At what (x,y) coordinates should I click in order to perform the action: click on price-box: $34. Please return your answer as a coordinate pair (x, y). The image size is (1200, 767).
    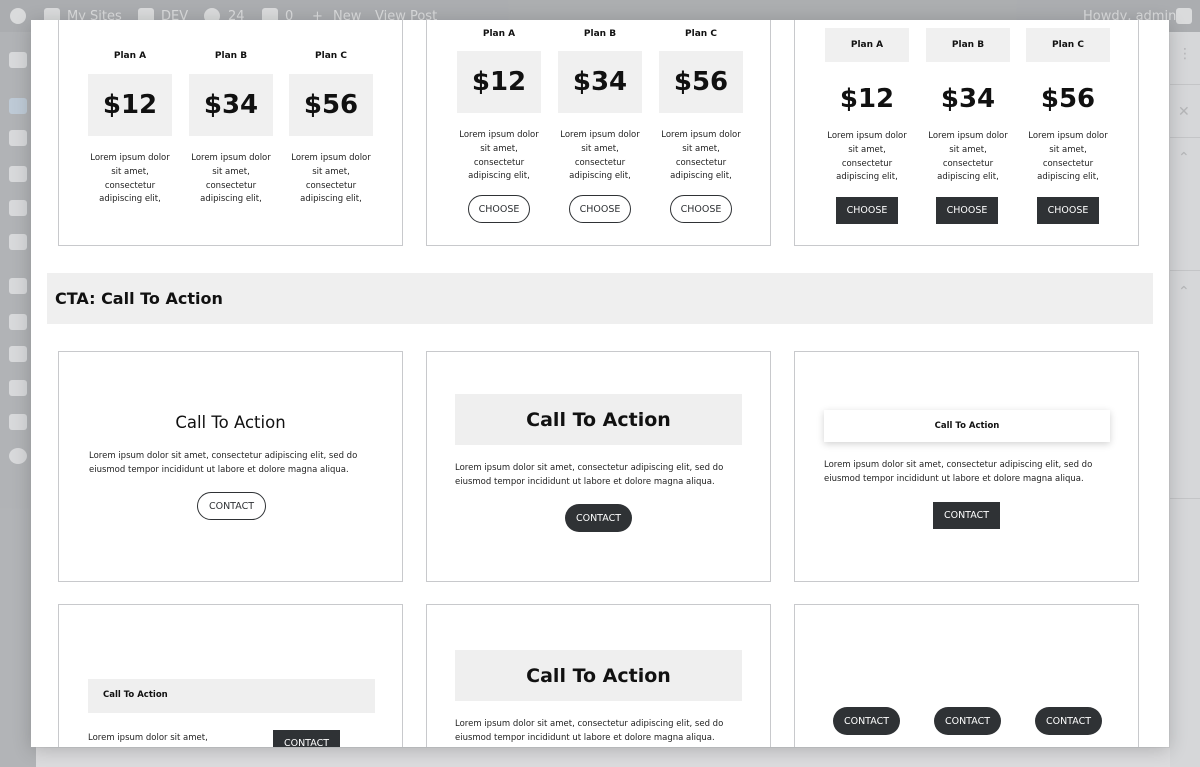
    Looking at the image, I should click on (231, 105).